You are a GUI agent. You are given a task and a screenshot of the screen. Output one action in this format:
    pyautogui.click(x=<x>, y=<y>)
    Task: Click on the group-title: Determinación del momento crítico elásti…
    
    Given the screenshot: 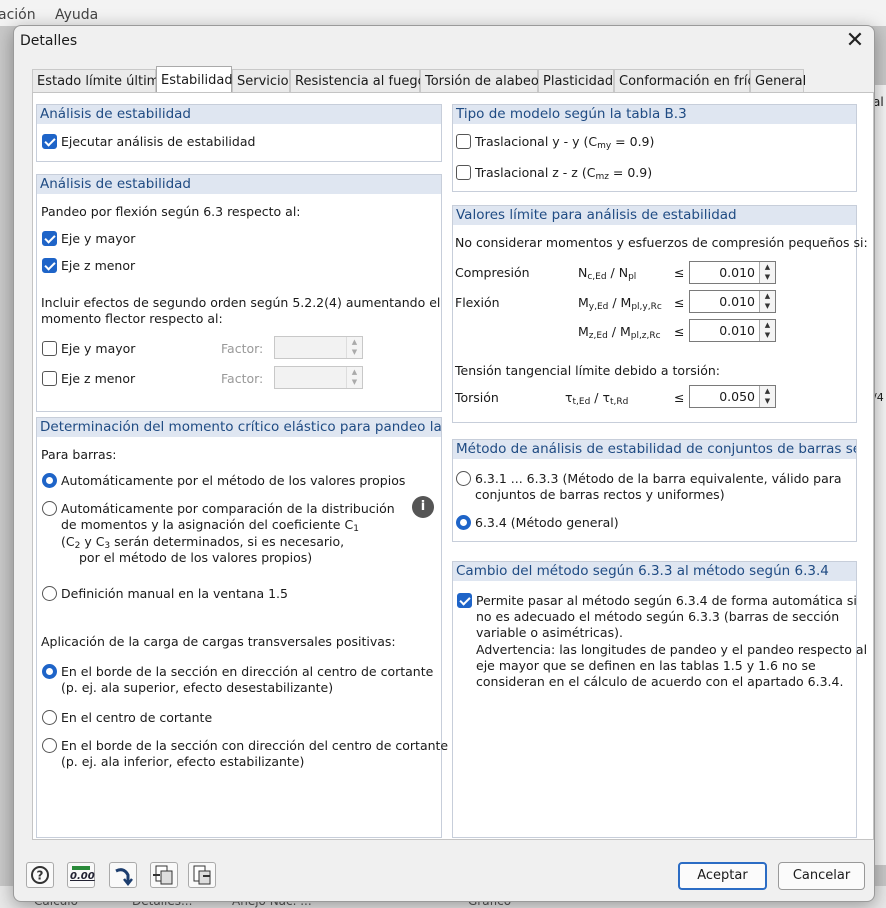 What is the action you would take?
    pyautogui.click(x=239, y=427)
    